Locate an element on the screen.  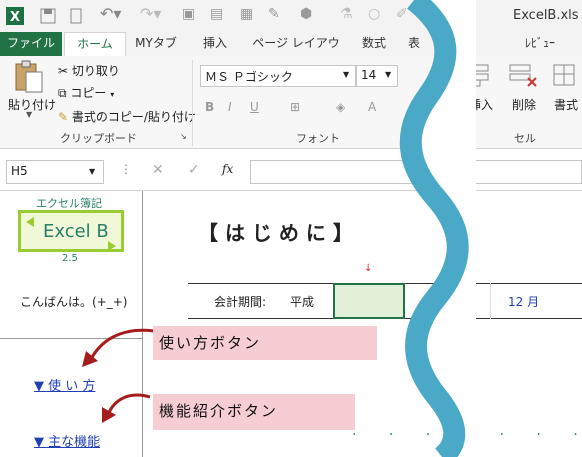
tab-mytab: MYタブ is located at coordinates (156, 44).